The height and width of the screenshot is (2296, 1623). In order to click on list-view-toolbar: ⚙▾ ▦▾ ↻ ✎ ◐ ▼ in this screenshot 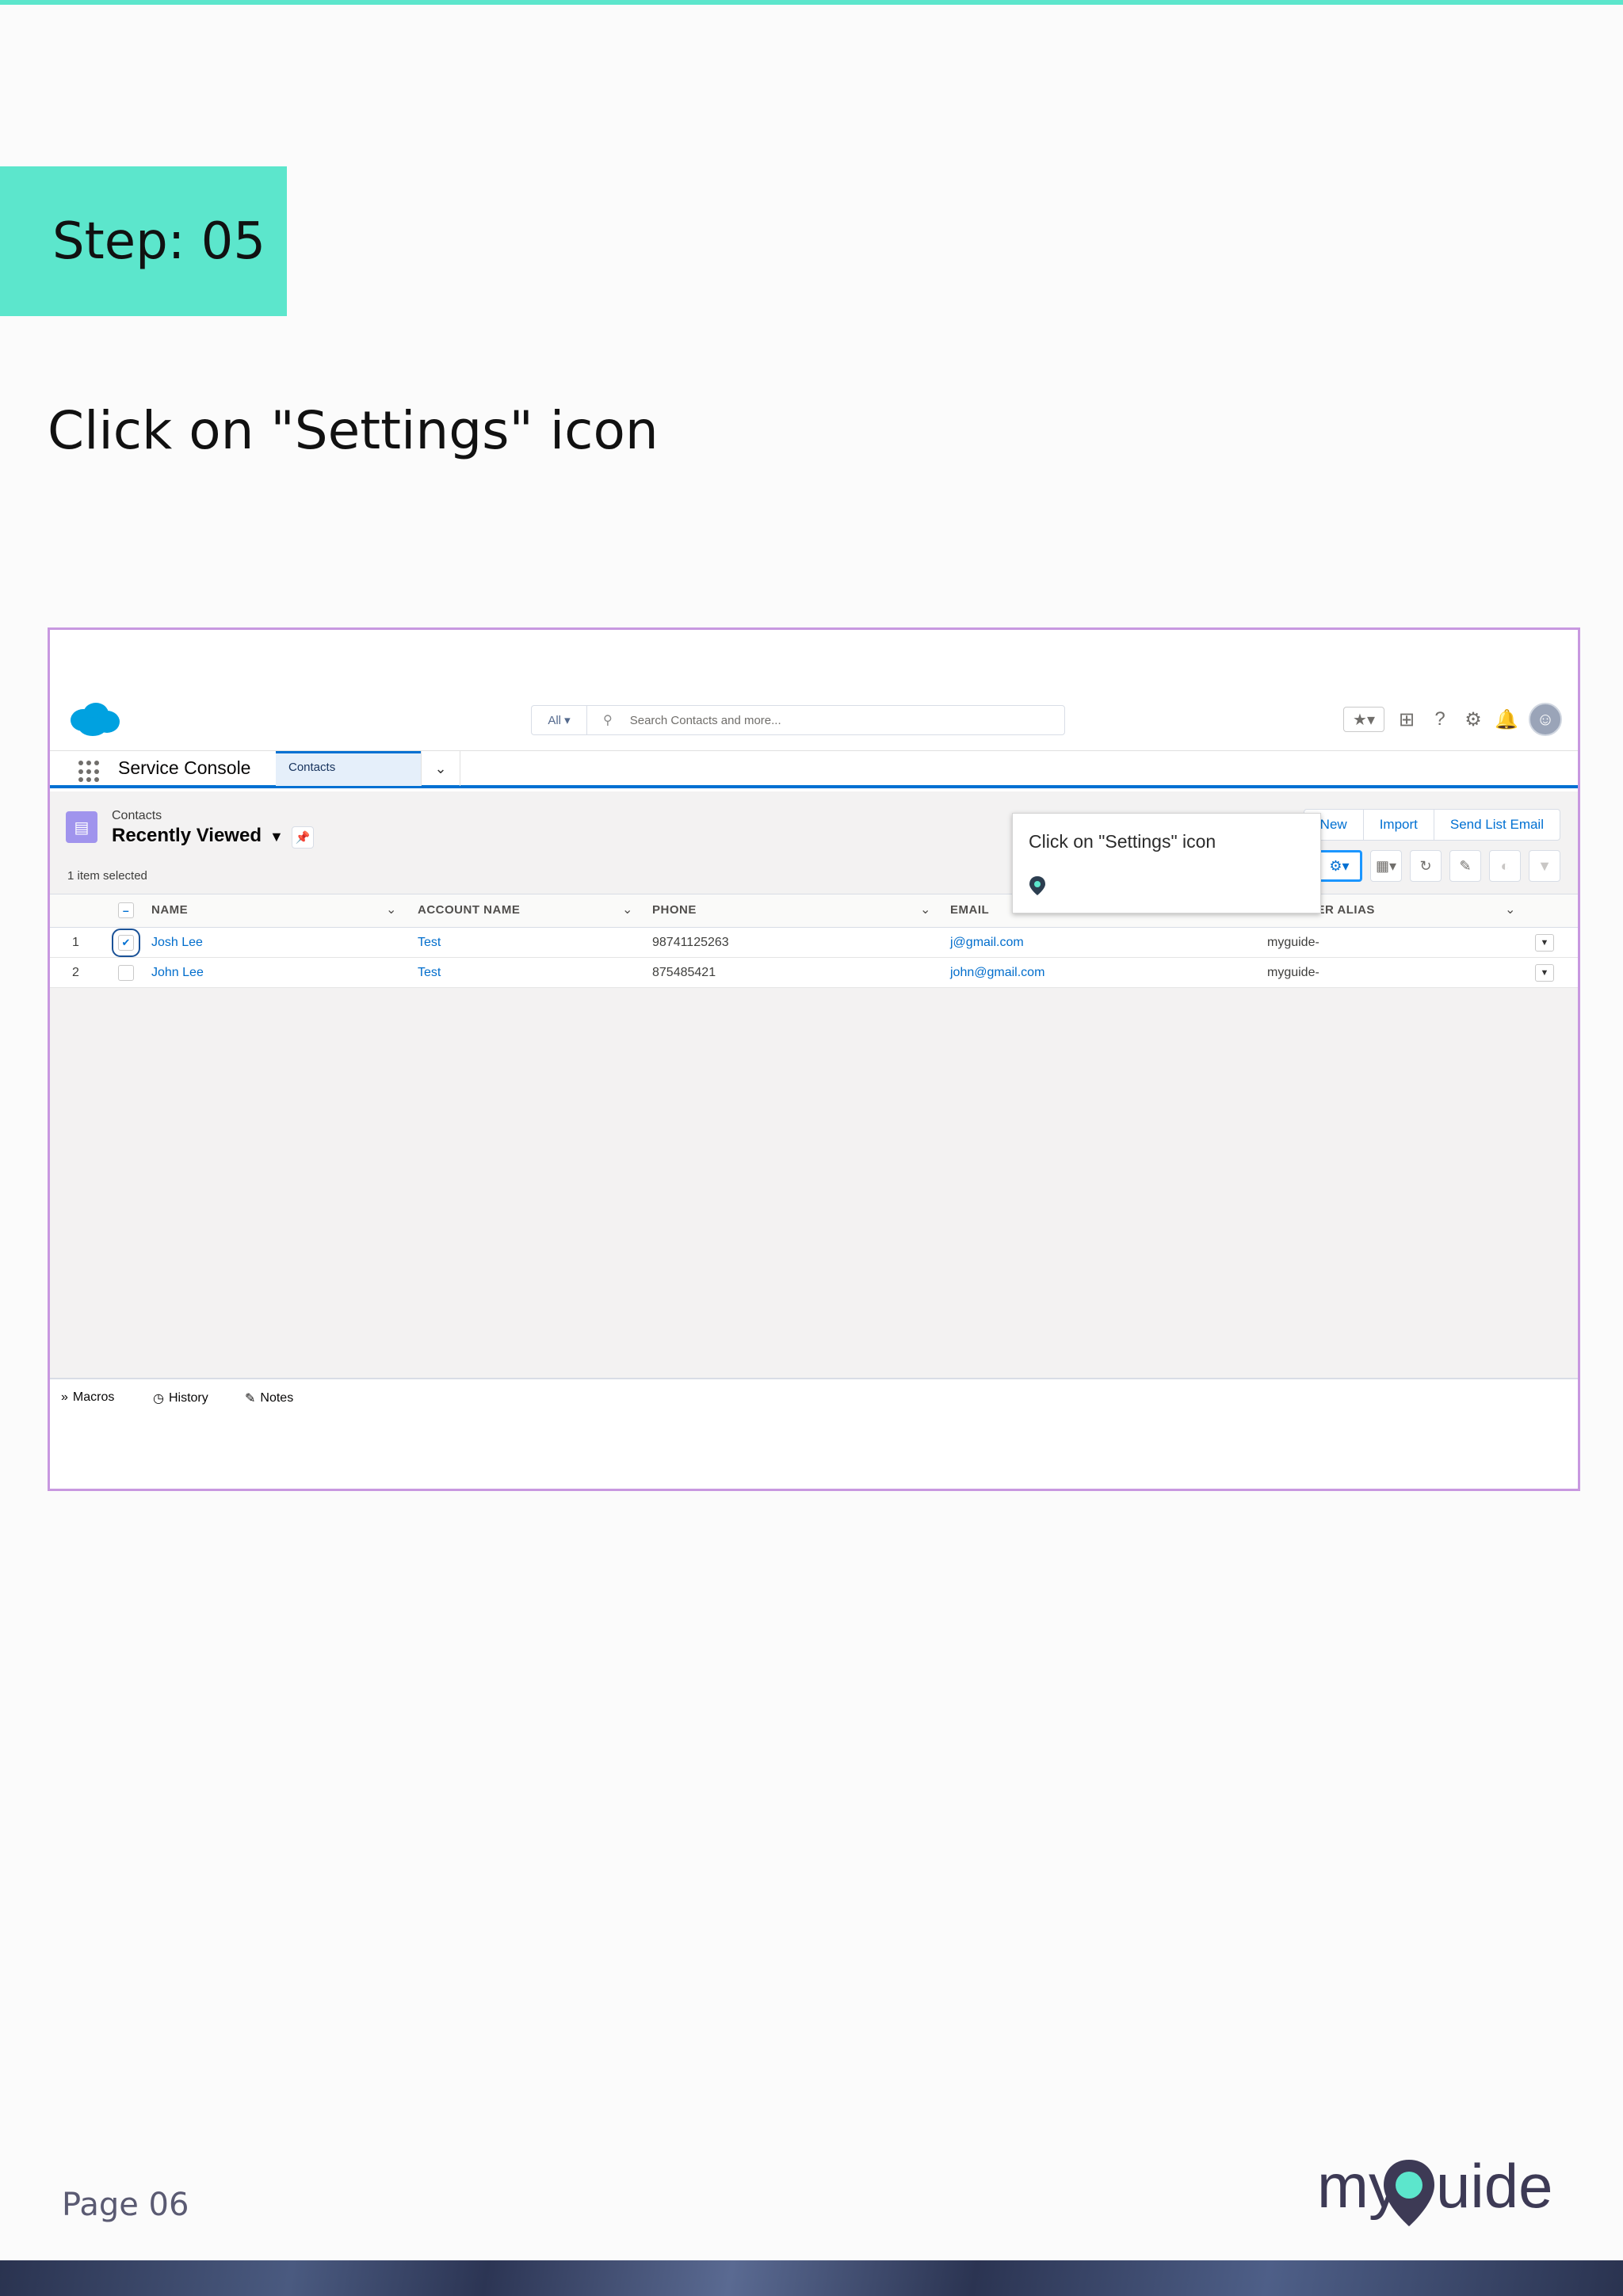, I will do `click(1438, 866)`.